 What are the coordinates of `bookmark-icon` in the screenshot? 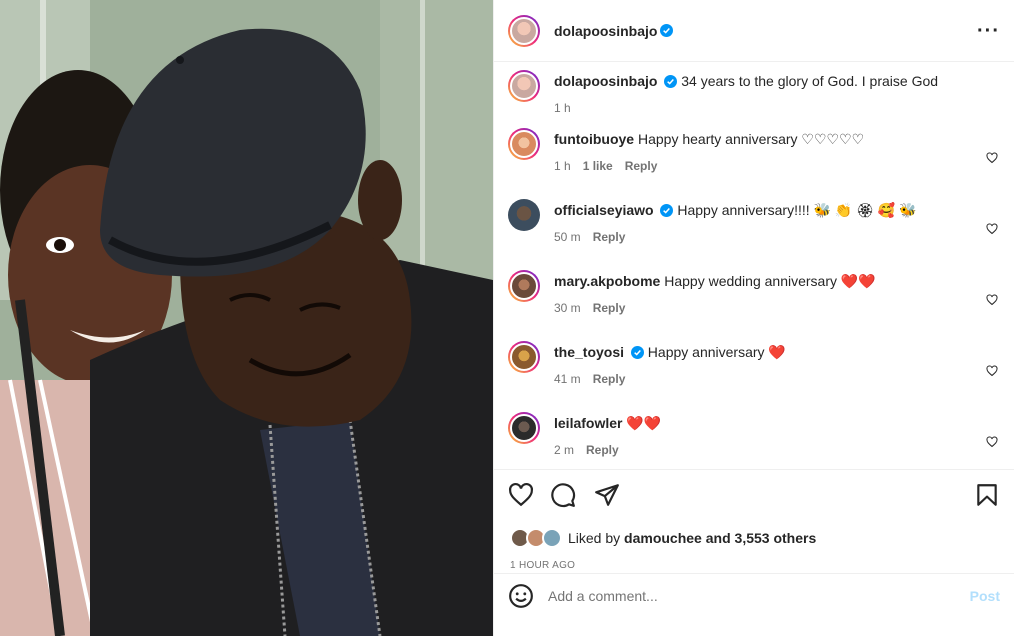 It's located at (987, 495).